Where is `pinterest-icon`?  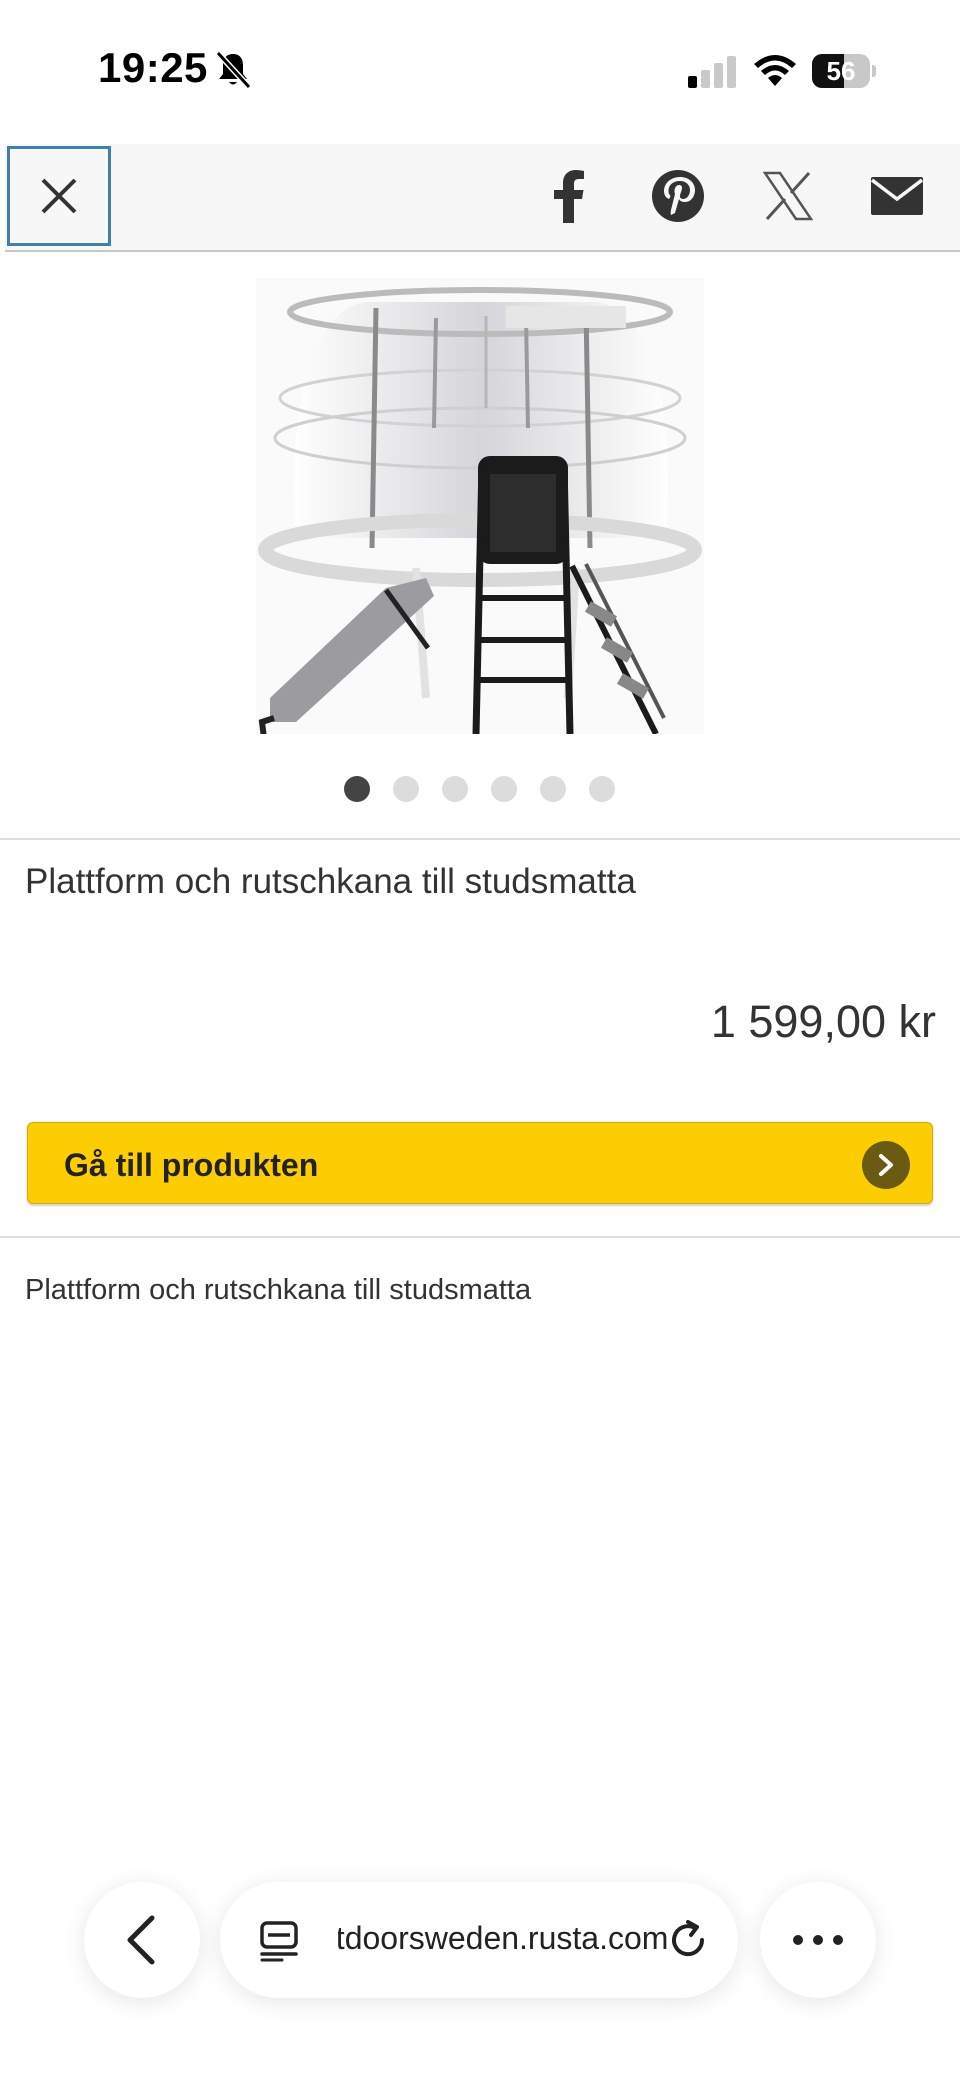
pinterest-icon is located at coordinates (678, 196).